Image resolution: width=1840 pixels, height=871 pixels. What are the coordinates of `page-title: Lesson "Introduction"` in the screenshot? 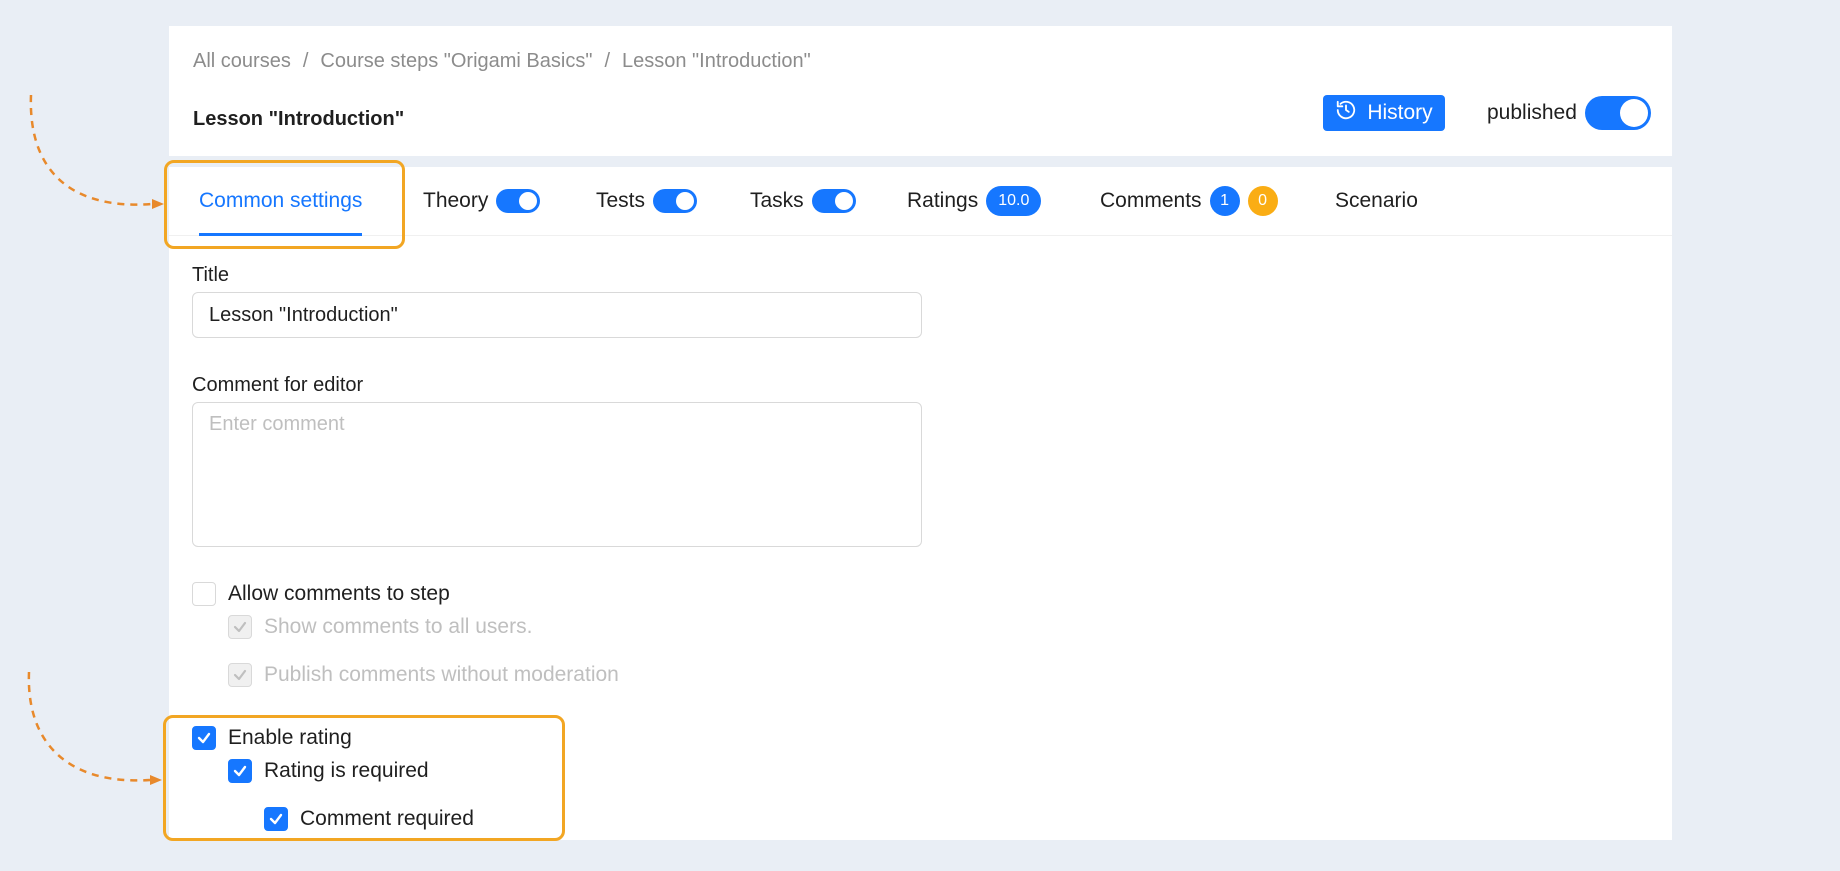 It's located at (299, 119).